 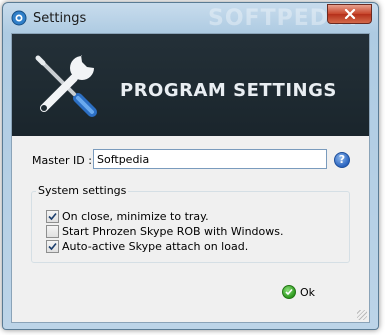 What do you see at coordinates (82, 190) in the screenshot?
I see `system-settings-title: System settings` at bounding box center [82, 190].